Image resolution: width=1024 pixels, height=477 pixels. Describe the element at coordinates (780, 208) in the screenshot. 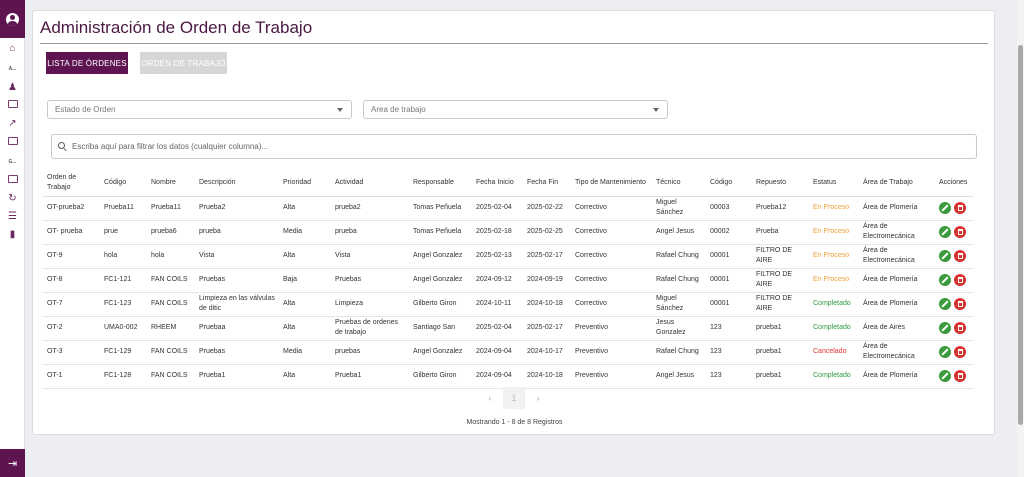

I see `cell-repuesto: Prueba12` at that location.